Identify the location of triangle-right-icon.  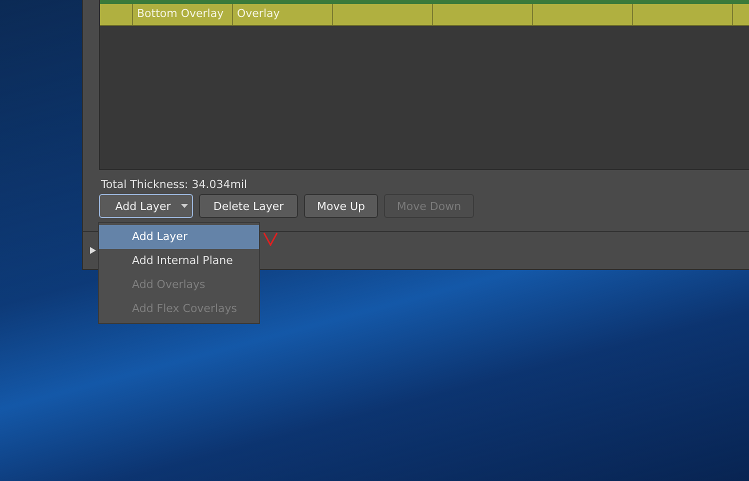
(93, 250).